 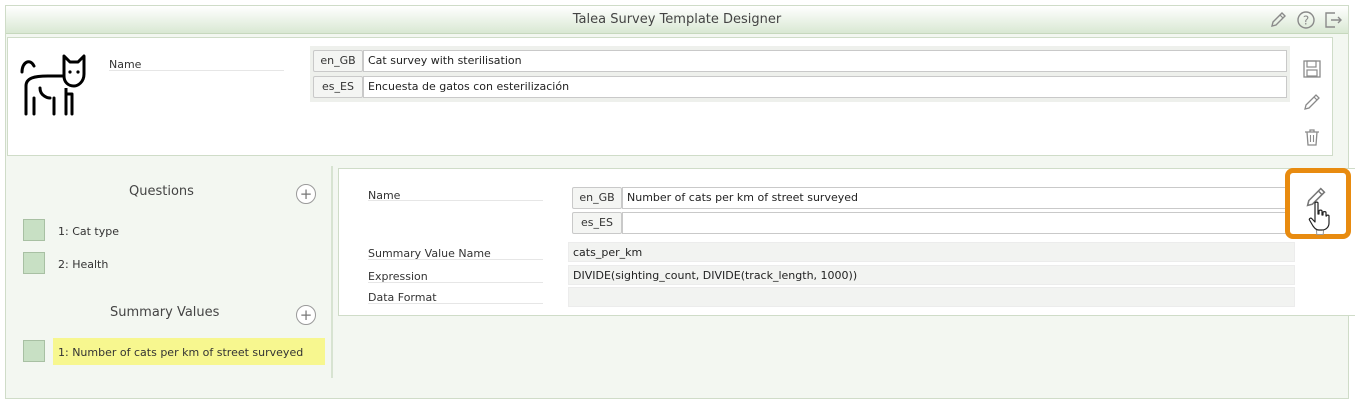 I want to click on detail-name-row-es: es_ES, so click(x=934, y=223).